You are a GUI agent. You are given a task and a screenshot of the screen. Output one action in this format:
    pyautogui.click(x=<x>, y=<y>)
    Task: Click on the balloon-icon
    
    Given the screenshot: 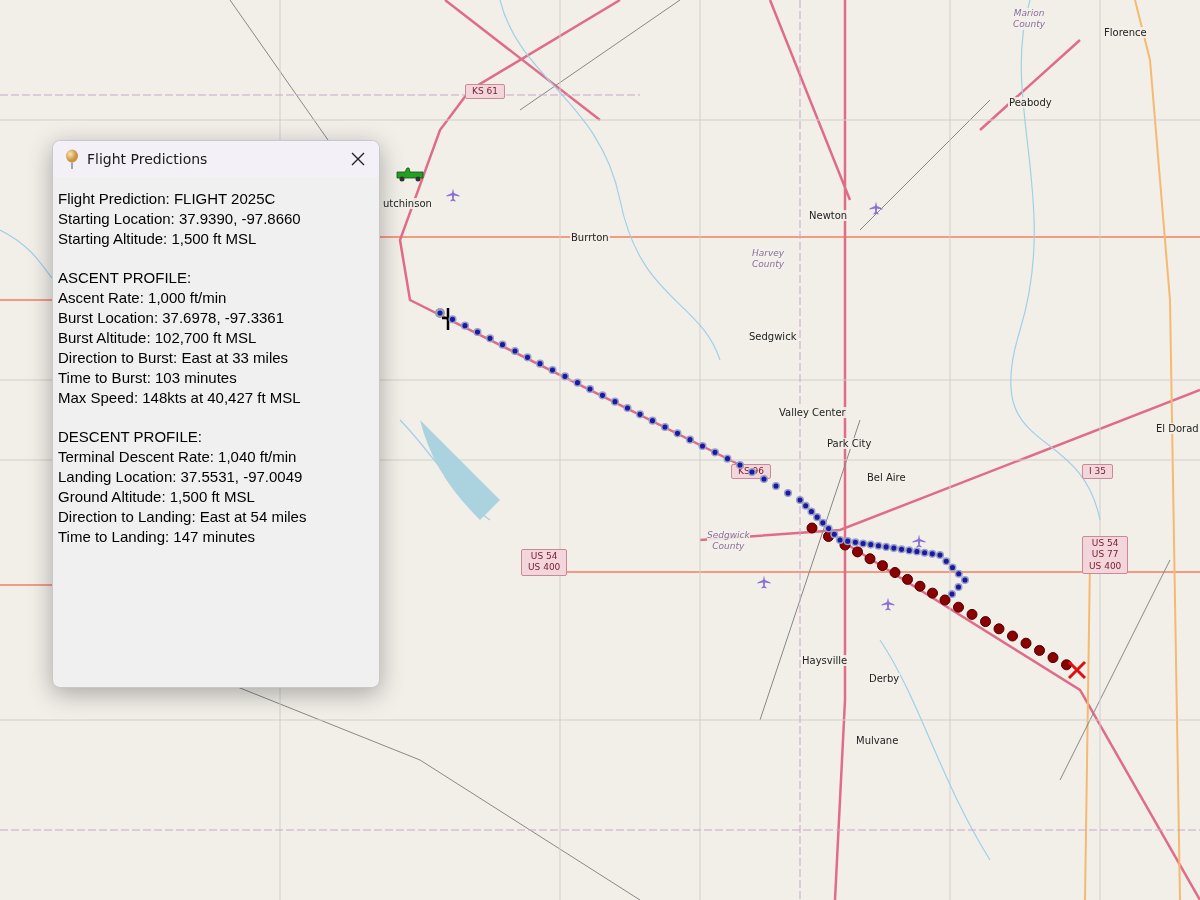 What is the action you would take?
    pyautogui.click(x=72, y=159)
    